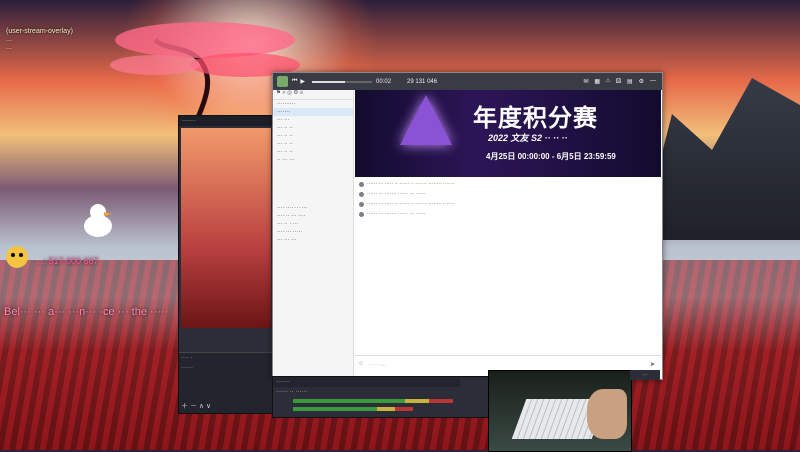  I want to click on duck-mascot-icon, so click(98, 220).